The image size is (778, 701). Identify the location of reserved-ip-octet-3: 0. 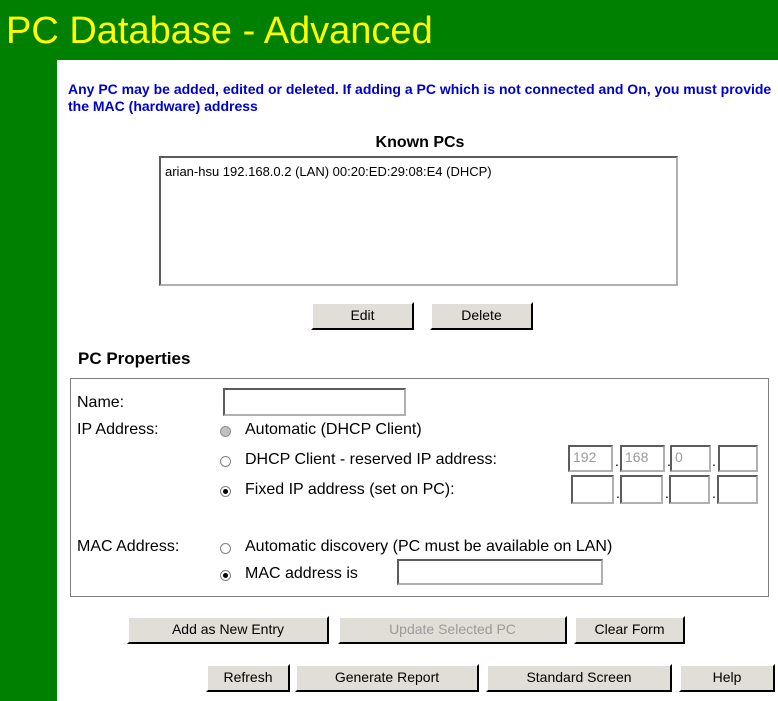
(690, 458).